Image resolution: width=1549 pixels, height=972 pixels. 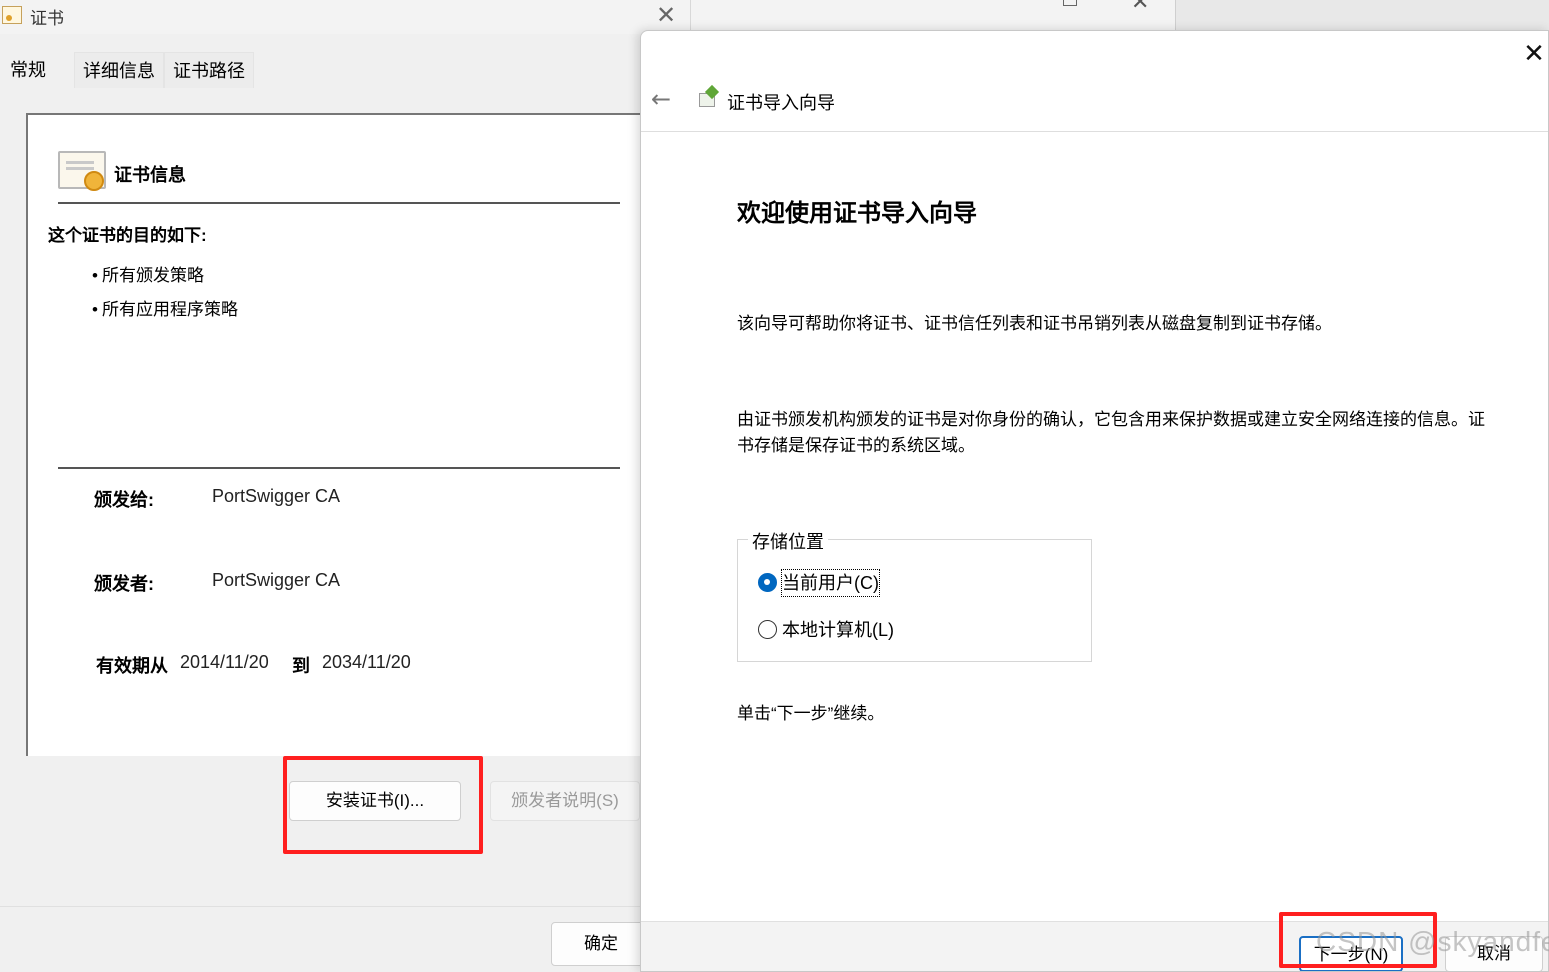 What do you see at coordinates (276, 496) in the screenshot?
I see `issued-to-value: PortSwigger CA` at bounding box center [276, 496].